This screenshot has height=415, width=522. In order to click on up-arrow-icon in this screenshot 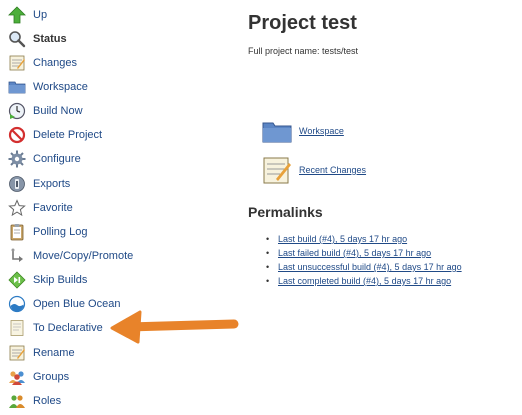, I will do `click(17, 15)`.